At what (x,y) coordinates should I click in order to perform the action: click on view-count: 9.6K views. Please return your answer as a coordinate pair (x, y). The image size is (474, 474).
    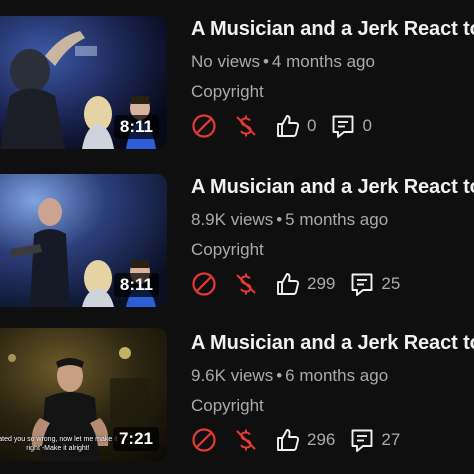
    Looking at the image, I should click on (232, 375).